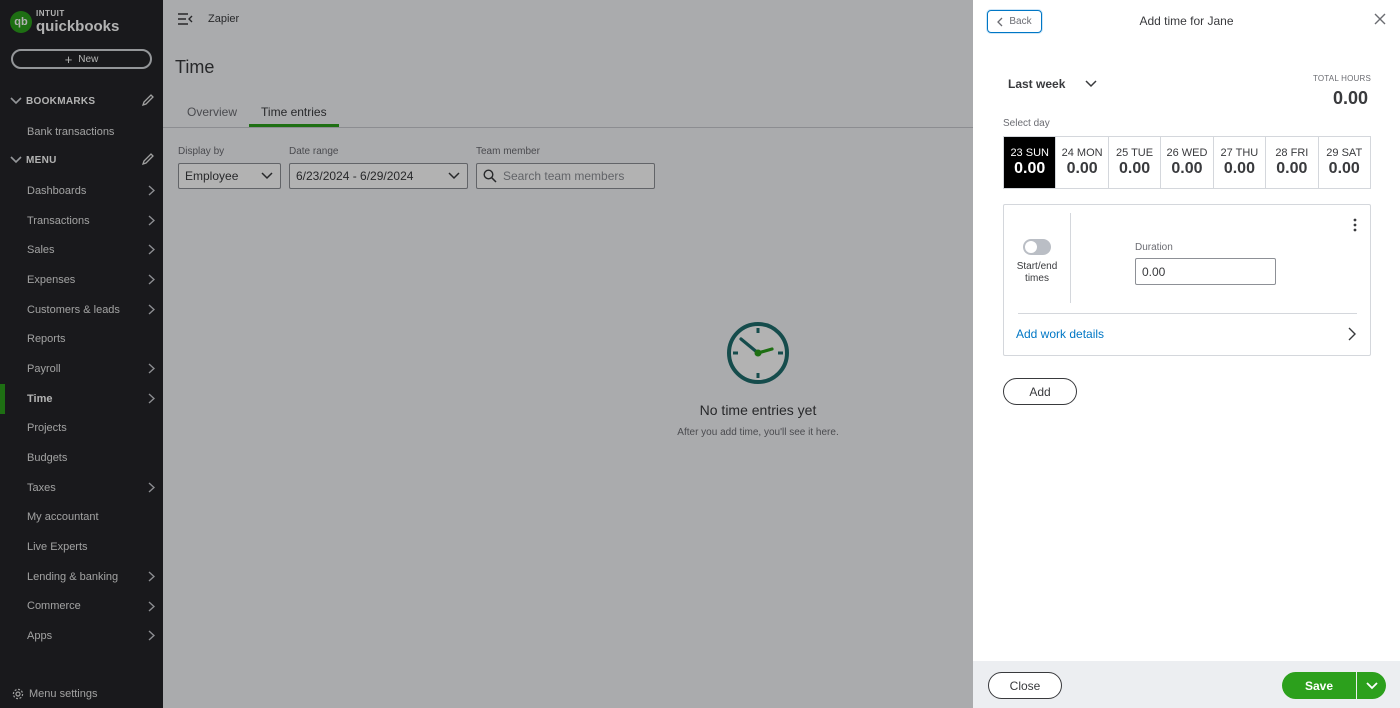 The height and width of the screenshot is (708, 1400). What do you see at coordinates (1082, 162) in the screenshot?
I see `day-option-mon: 24 MON 0.00` at bounding box center [1082, 162].